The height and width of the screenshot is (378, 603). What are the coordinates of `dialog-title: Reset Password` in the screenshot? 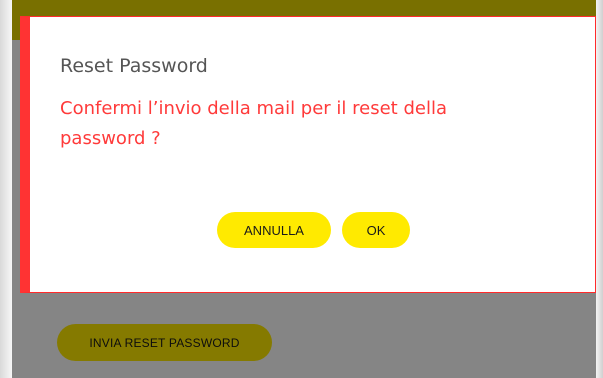 It's located at (134, 66).